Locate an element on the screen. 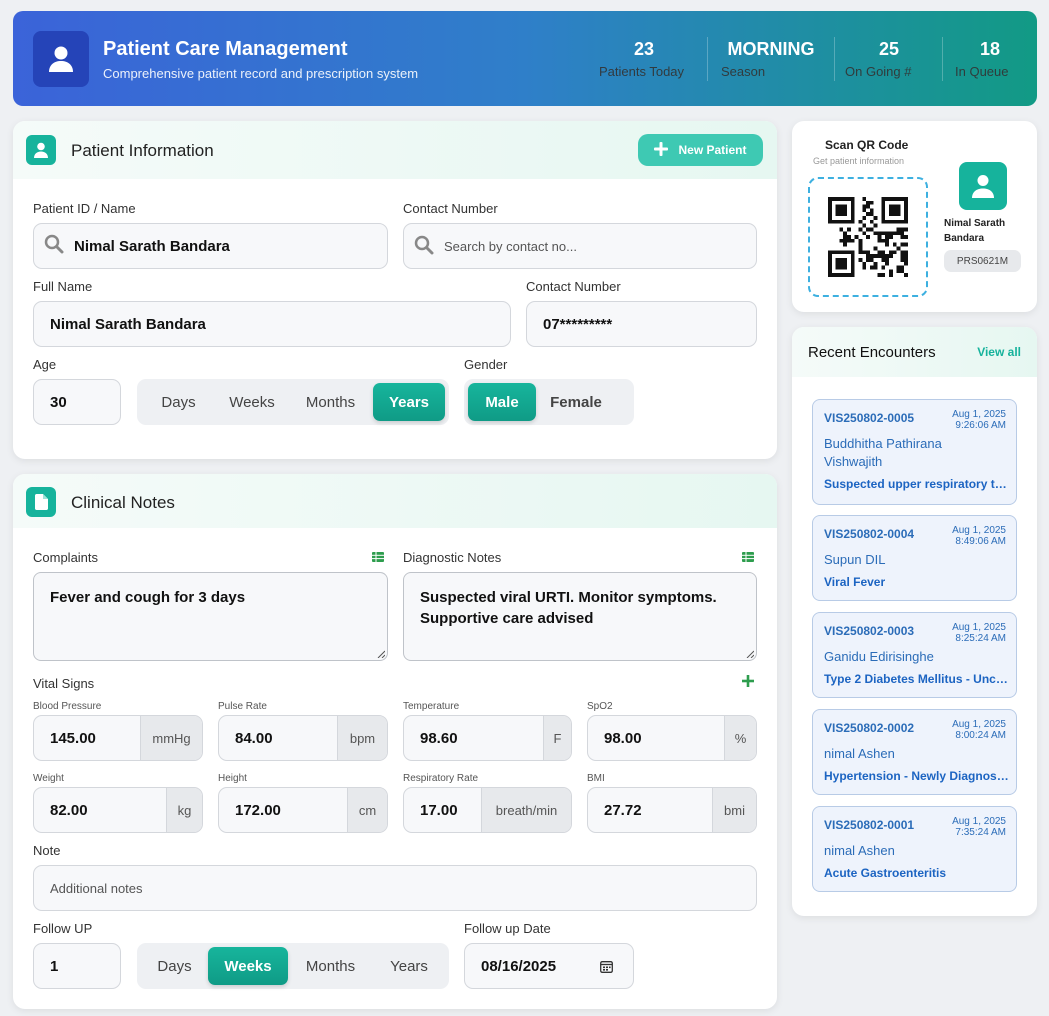  contact-number-label: Contact Number is located at coordinates (573, 286).